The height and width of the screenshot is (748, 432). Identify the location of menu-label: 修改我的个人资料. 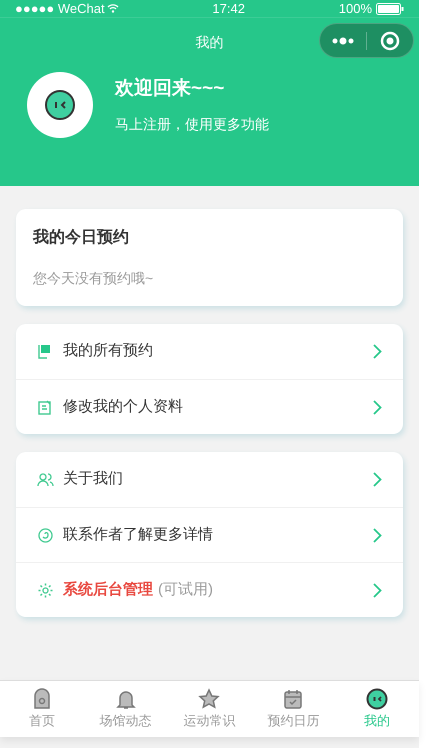
(123, 406).